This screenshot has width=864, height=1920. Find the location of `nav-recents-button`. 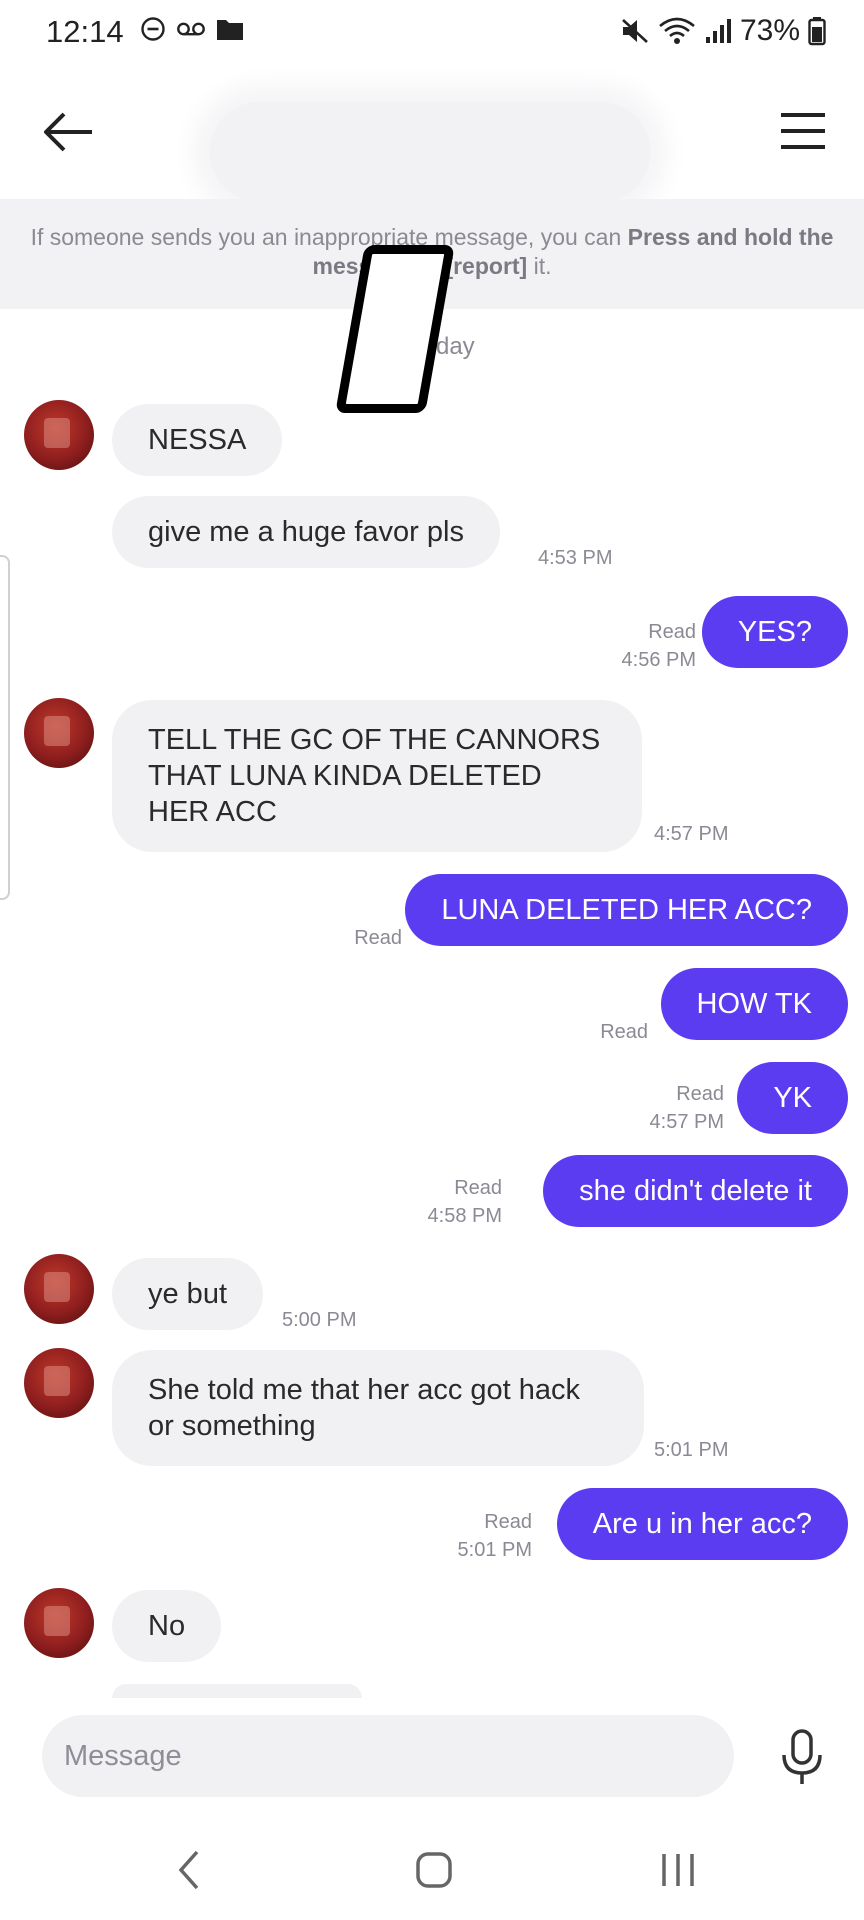

nav-recents-button is located at coordinates (678, 1870).